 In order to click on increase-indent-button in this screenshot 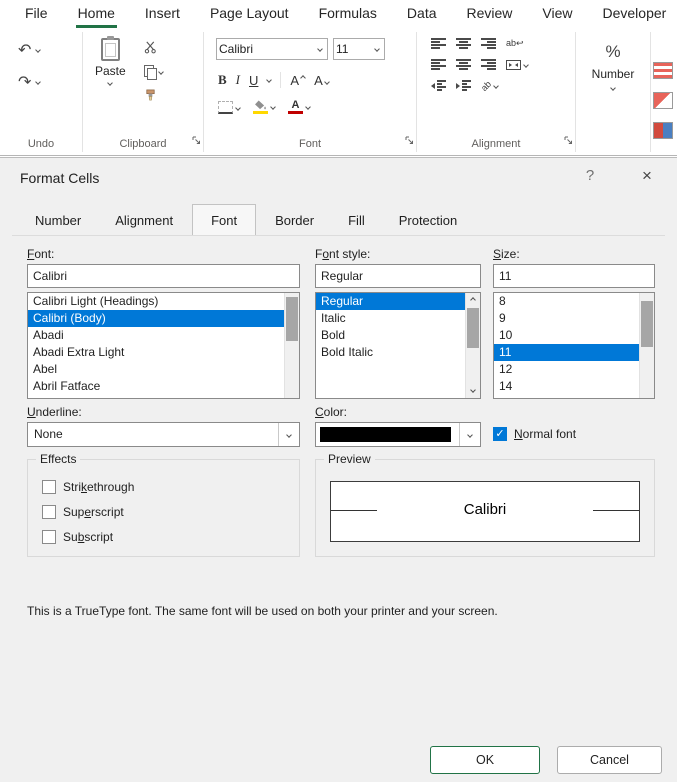, I will do `click(463, 85)`.